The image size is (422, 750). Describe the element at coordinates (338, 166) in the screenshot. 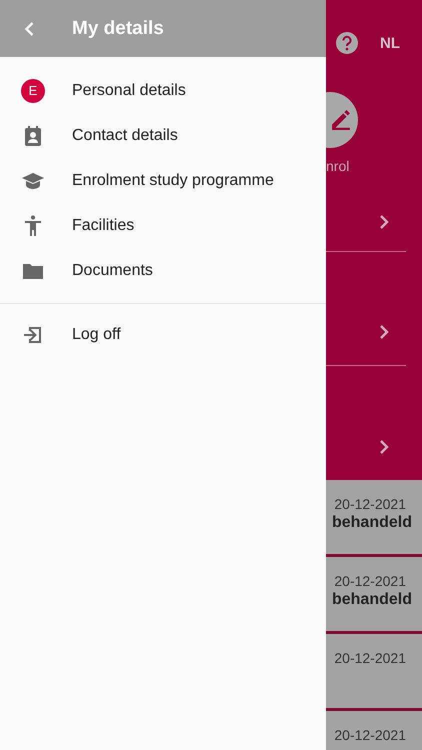

I see `action-label: nrol` at that location.